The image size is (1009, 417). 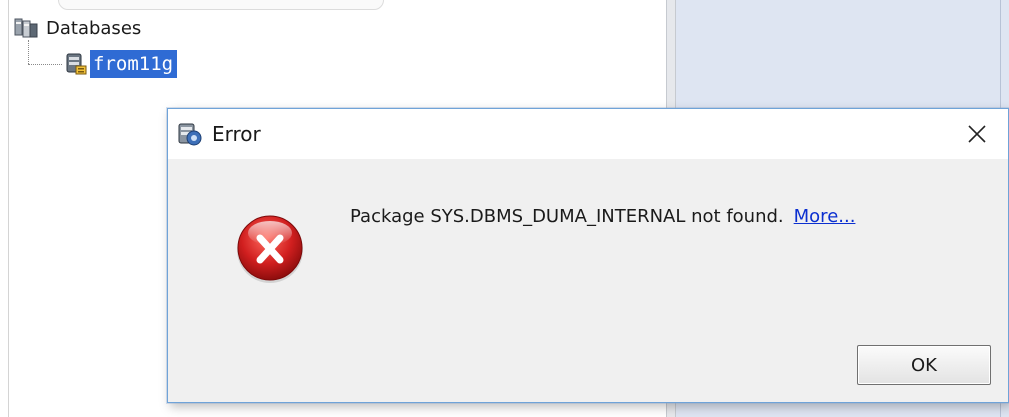 I want to click on dialog-titlebar: Error, so click(x=588, y=134).